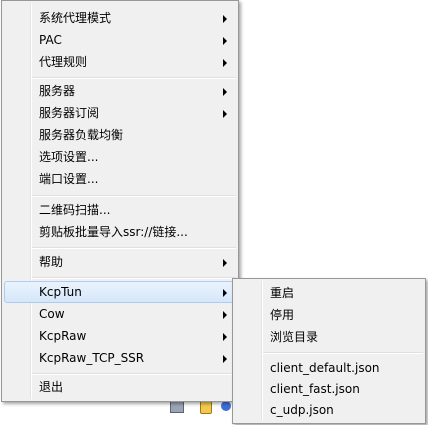 The image size is (428, 425). What do you see at coordinates (177, 407) in the screenshot?
I see `keyboard-icon` at bounding box center [177, 407].